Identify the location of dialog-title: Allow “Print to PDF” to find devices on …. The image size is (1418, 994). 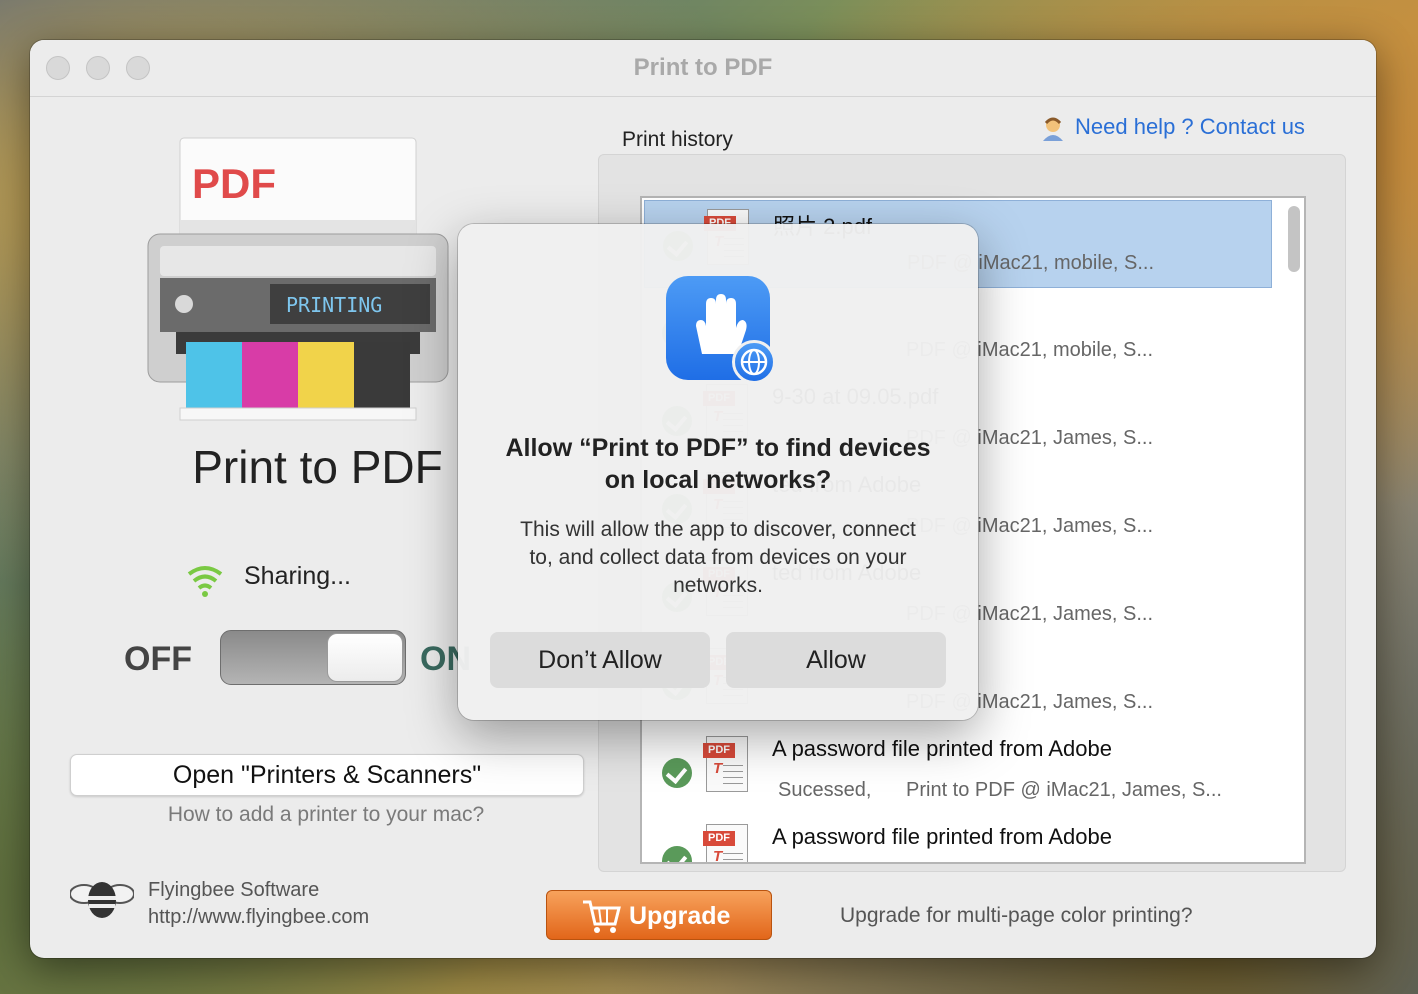
(718, 464).